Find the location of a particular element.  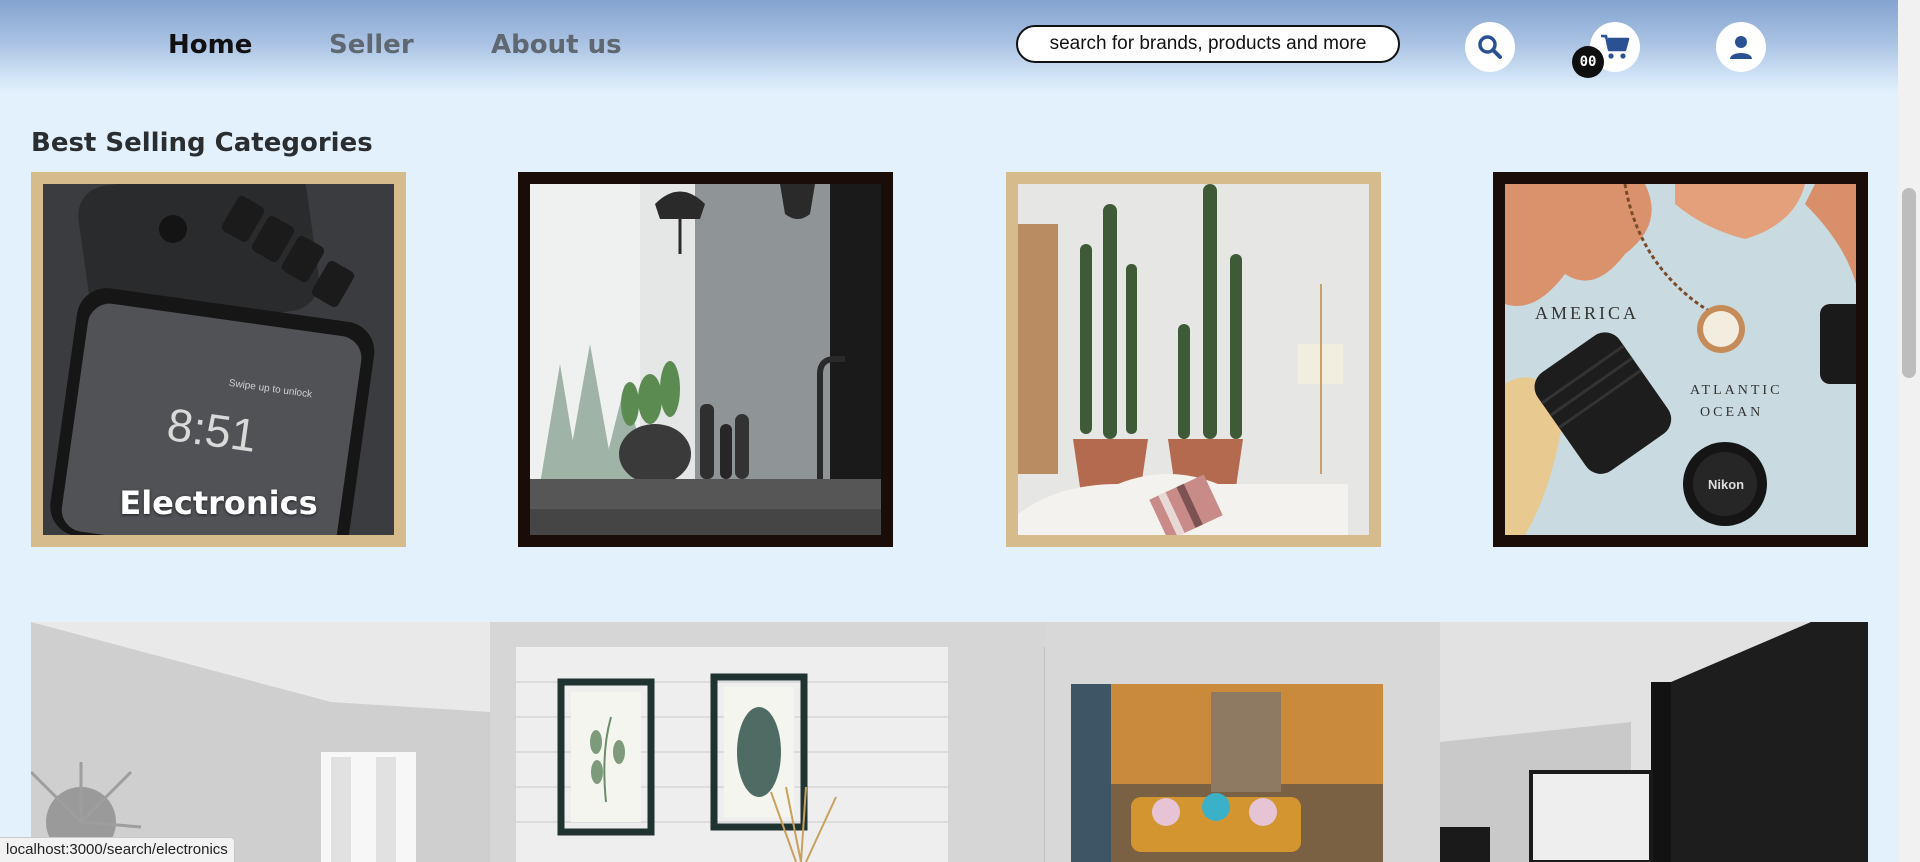

category-card-home-decor is located at coordinates (705, 359).